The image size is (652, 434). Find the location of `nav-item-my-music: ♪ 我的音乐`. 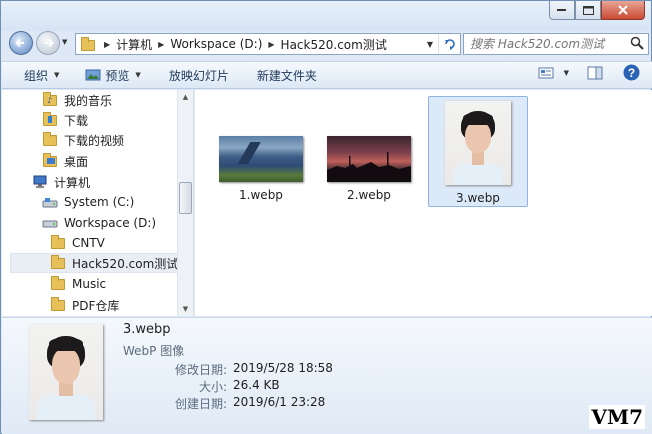

nav-item-my-music: ♪ 我的音乐 is located at coordinates (77, 100).